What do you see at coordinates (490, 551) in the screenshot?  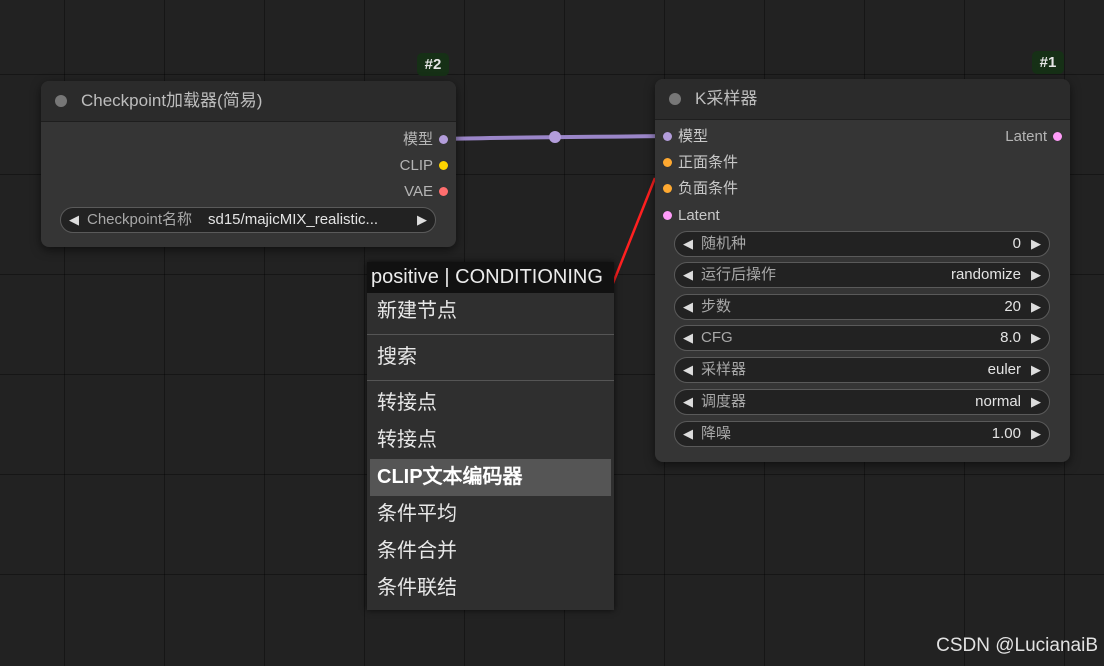 I see `menu-item-conditioning-combine: 条件合并` at bounding box center [490, 551].